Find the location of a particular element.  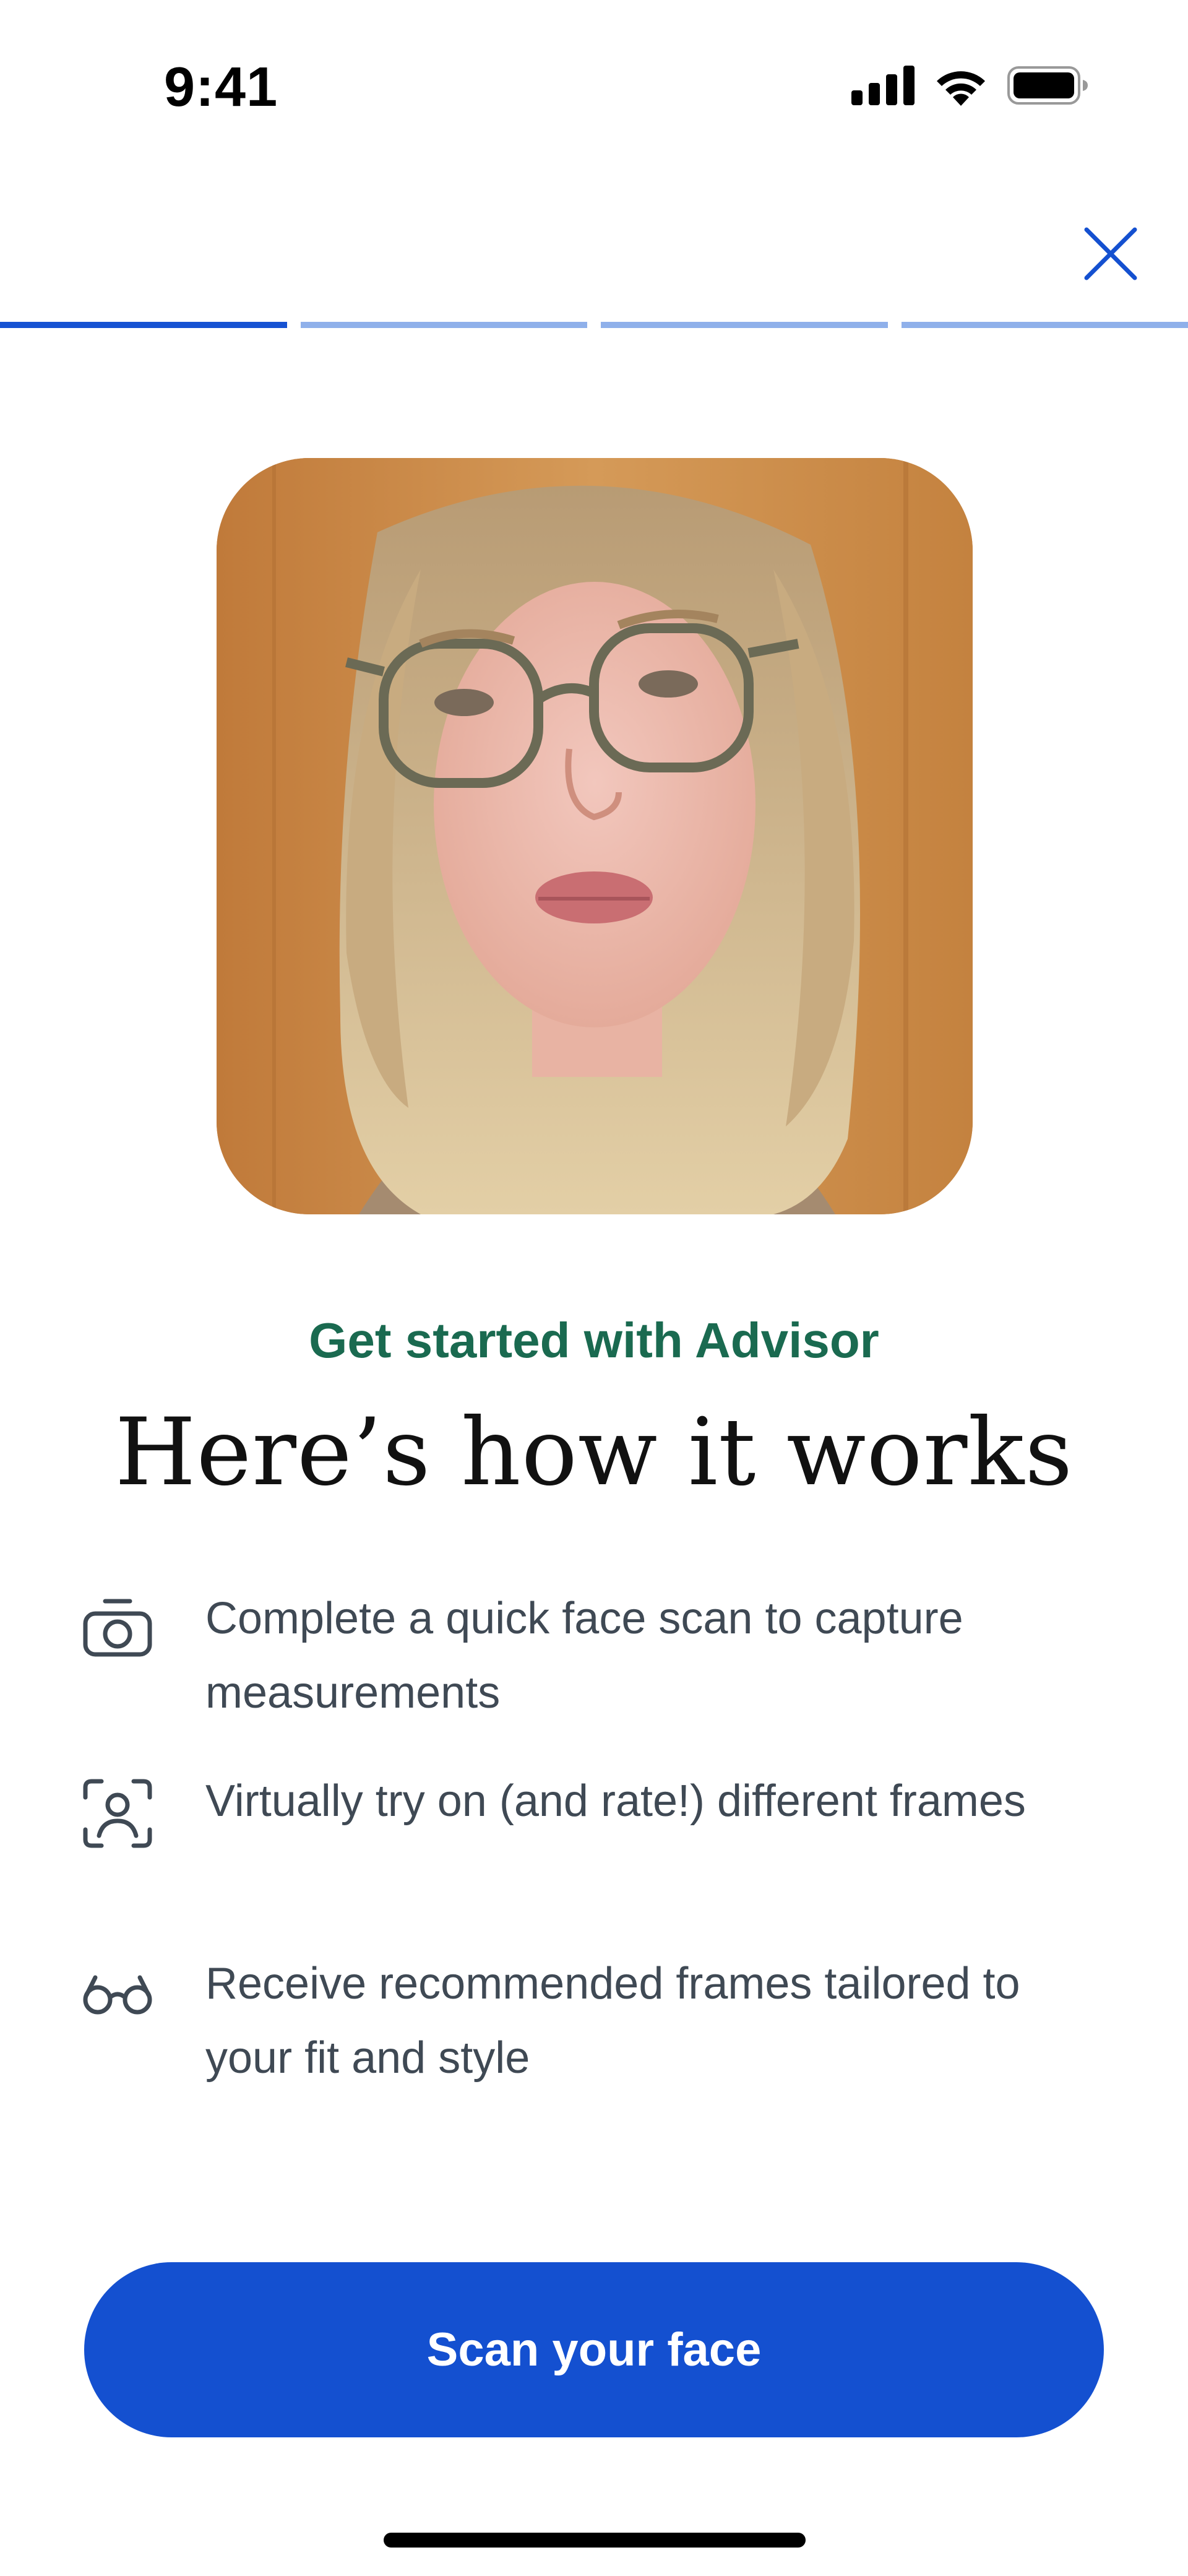

status-time: 9:41 is located at coordinates (221, 87).